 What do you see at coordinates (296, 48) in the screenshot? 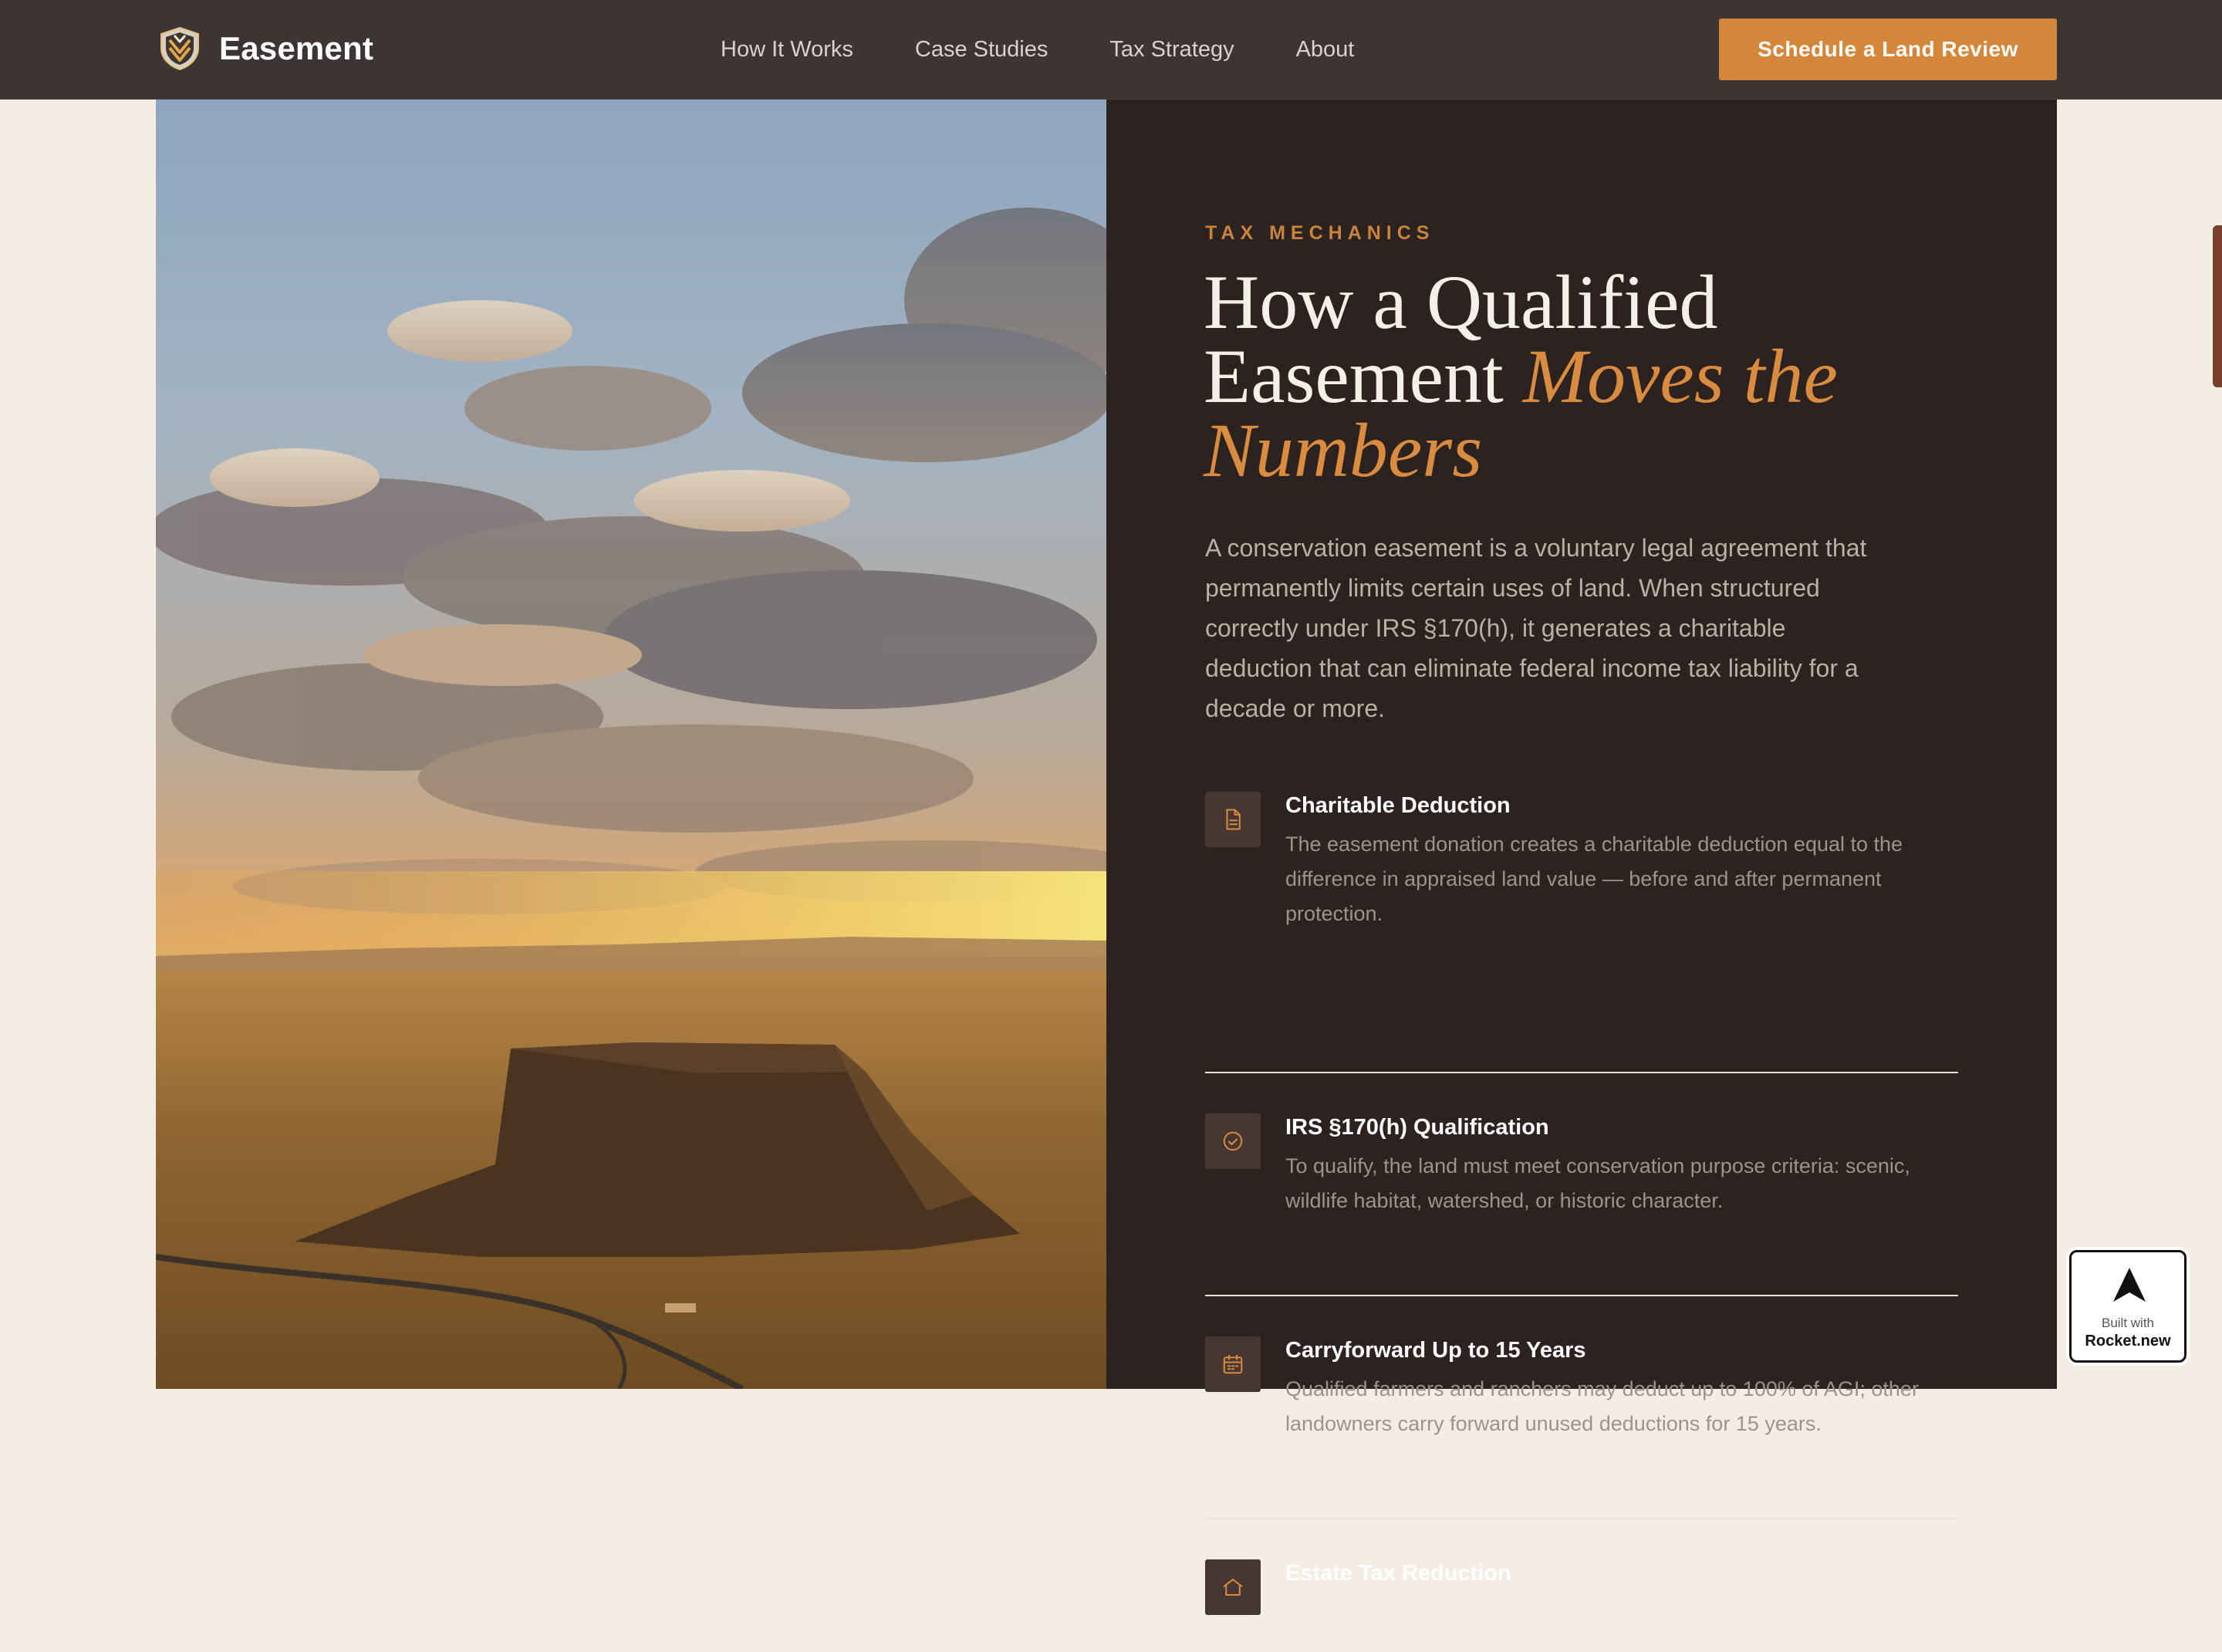
I see `brand-name: Easement` at bounding box center [296, 48].